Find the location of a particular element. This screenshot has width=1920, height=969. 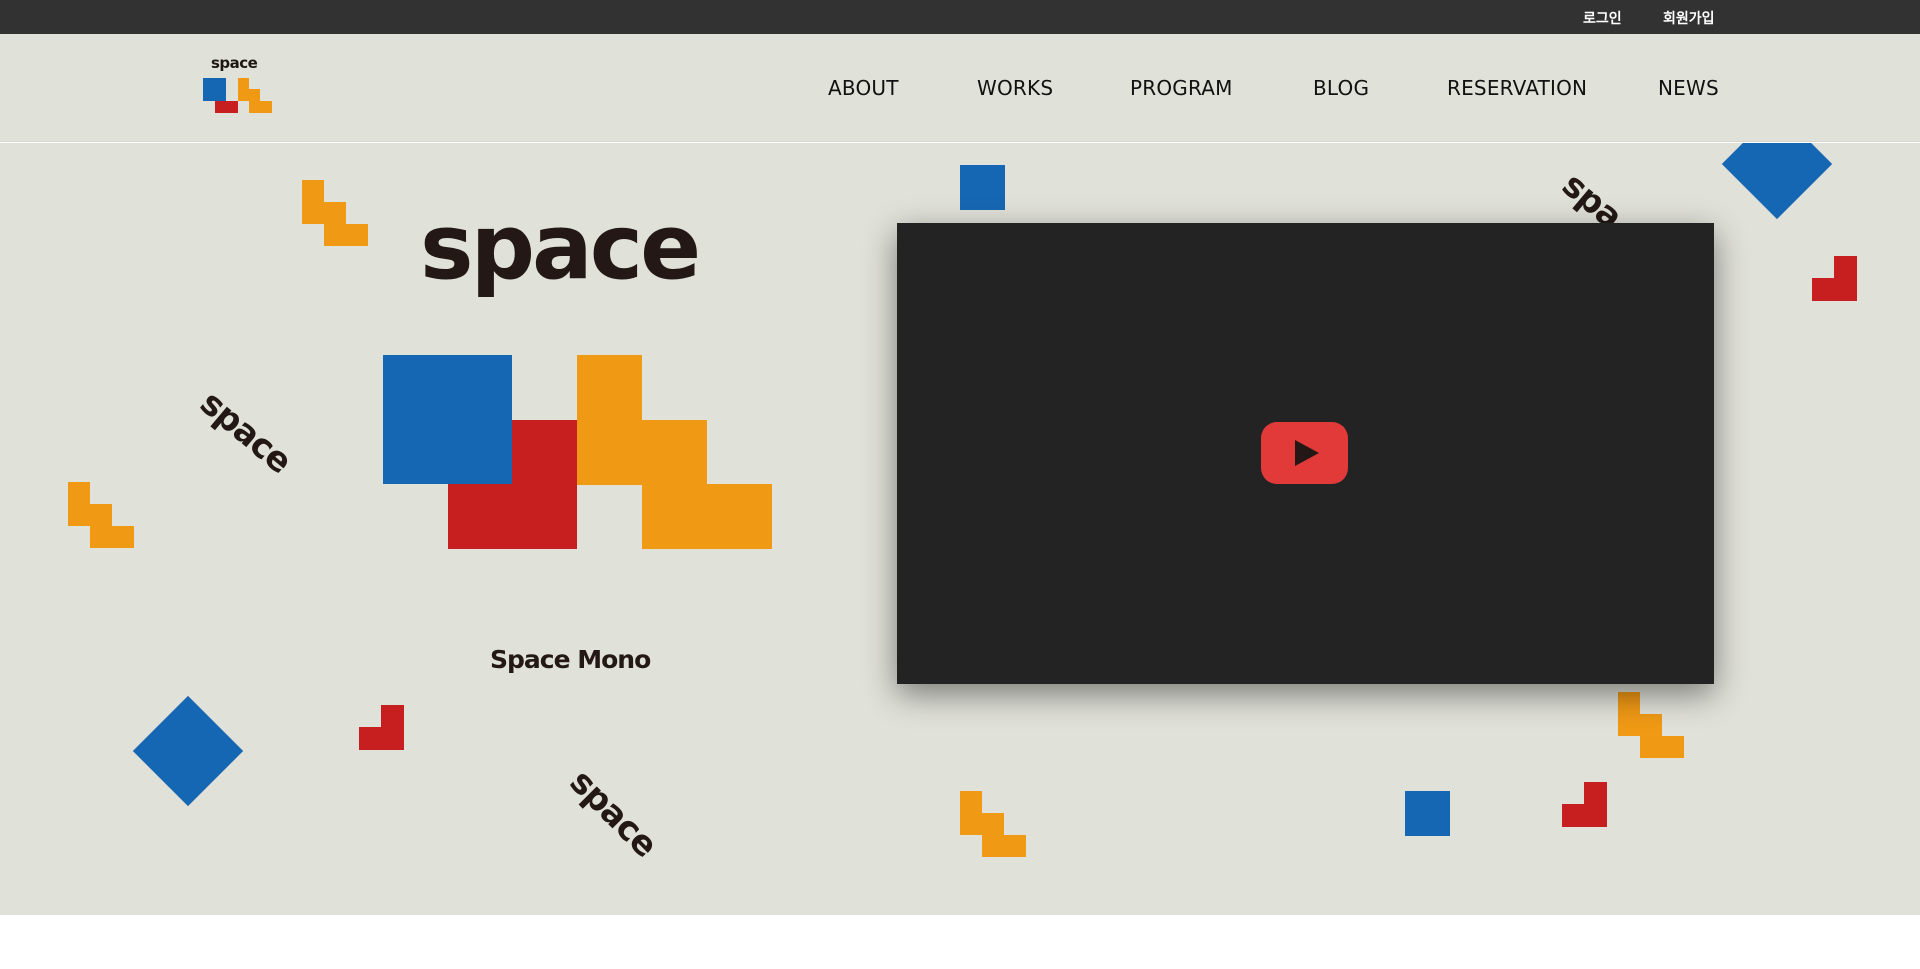

deco-blue-square-b is located at coordinates (1427, 813).